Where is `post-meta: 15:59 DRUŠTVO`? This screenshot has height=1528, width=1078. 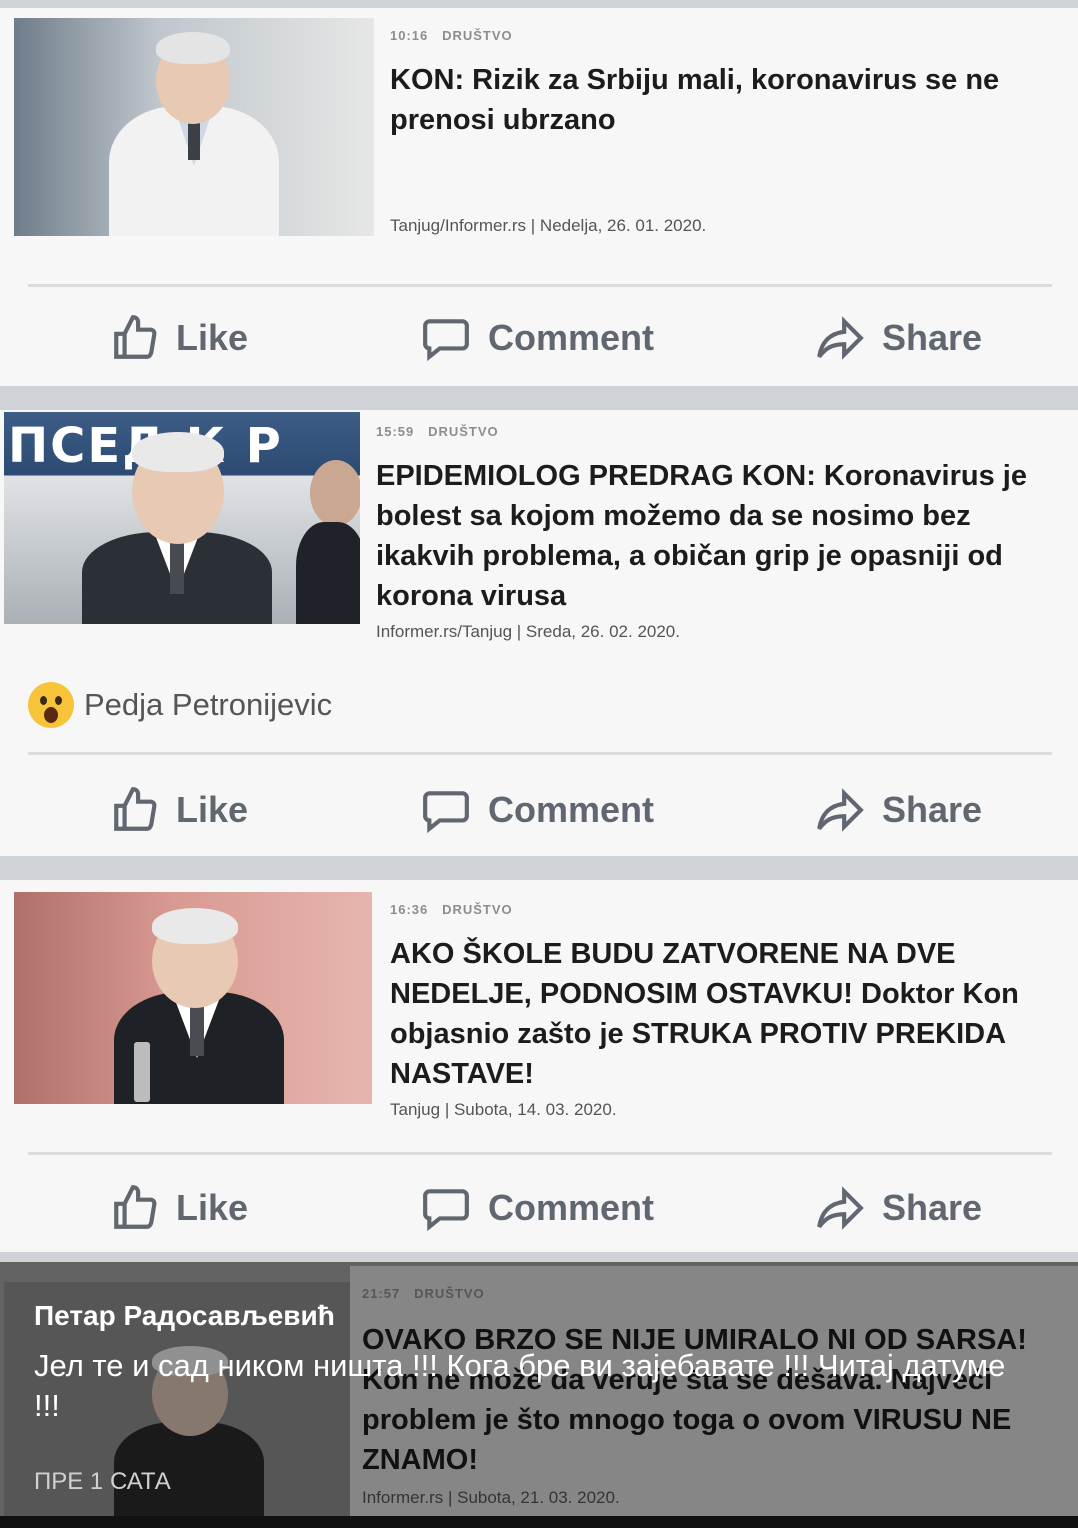
post-meta: 15:59 DRUŠTVO is located at coordinates (437, 431).